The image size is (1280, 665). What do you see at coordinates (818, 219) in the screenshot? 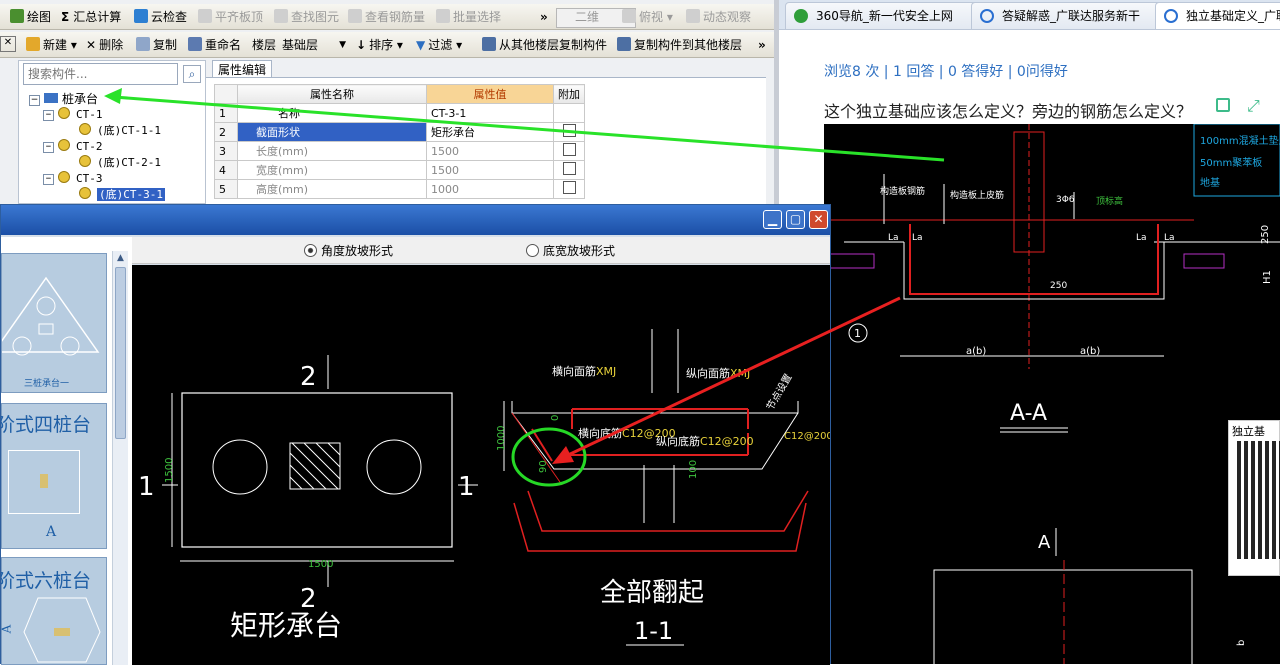
I see `close-button: ✕` at bounding box center [818, 219].